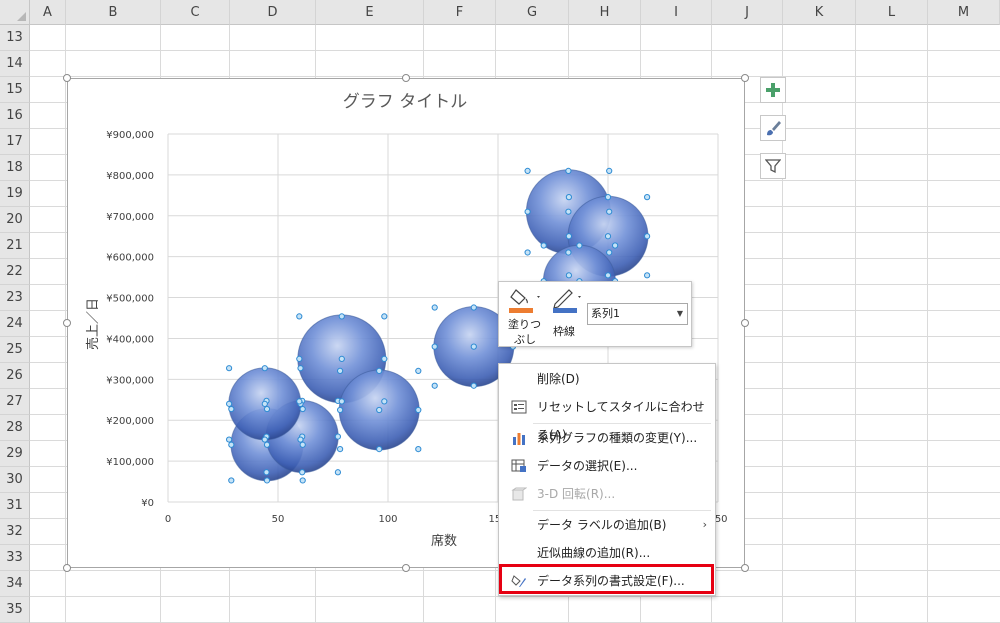 The width and height of the screenshot is (1000, 623). I want to click on row-header-18: 18, so click(15, 168).